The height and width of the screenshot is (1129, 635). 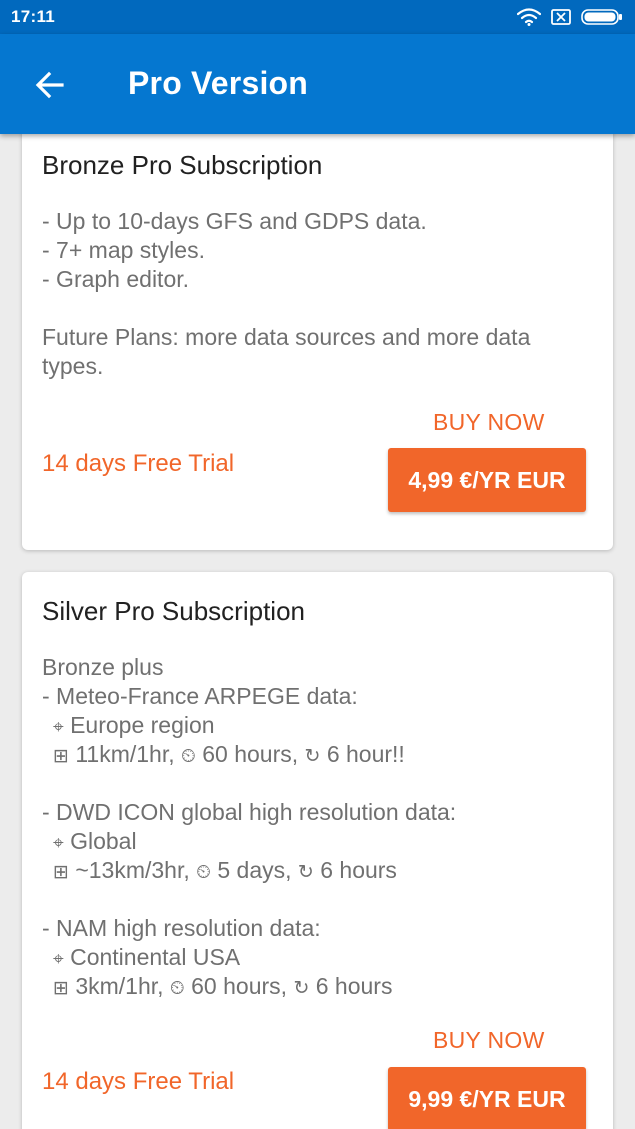 I want to click on back-button, so click(x=50, y=85).